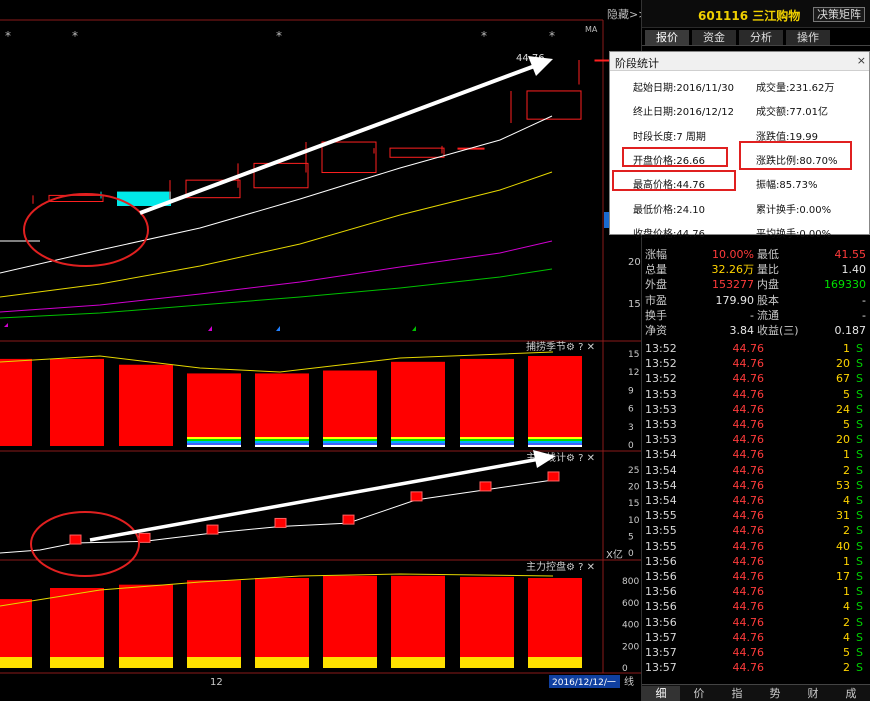 The height and width of the screenshot is (701, 870). I want to click on y-tick: 20, so click(634, 488).